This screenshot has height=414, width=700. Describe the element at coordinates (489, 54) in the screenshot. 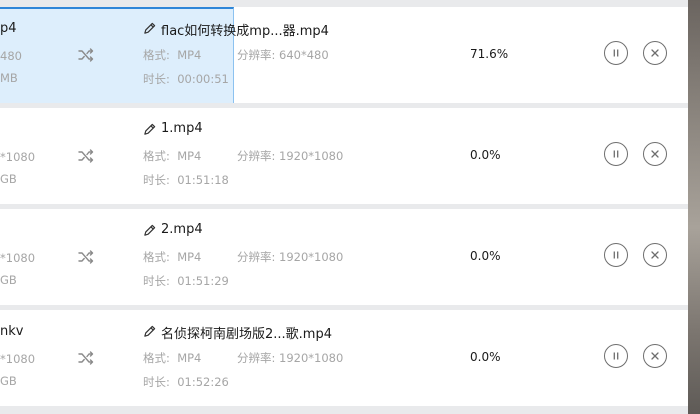

I see `progress-percent: 71.6%` at that location.